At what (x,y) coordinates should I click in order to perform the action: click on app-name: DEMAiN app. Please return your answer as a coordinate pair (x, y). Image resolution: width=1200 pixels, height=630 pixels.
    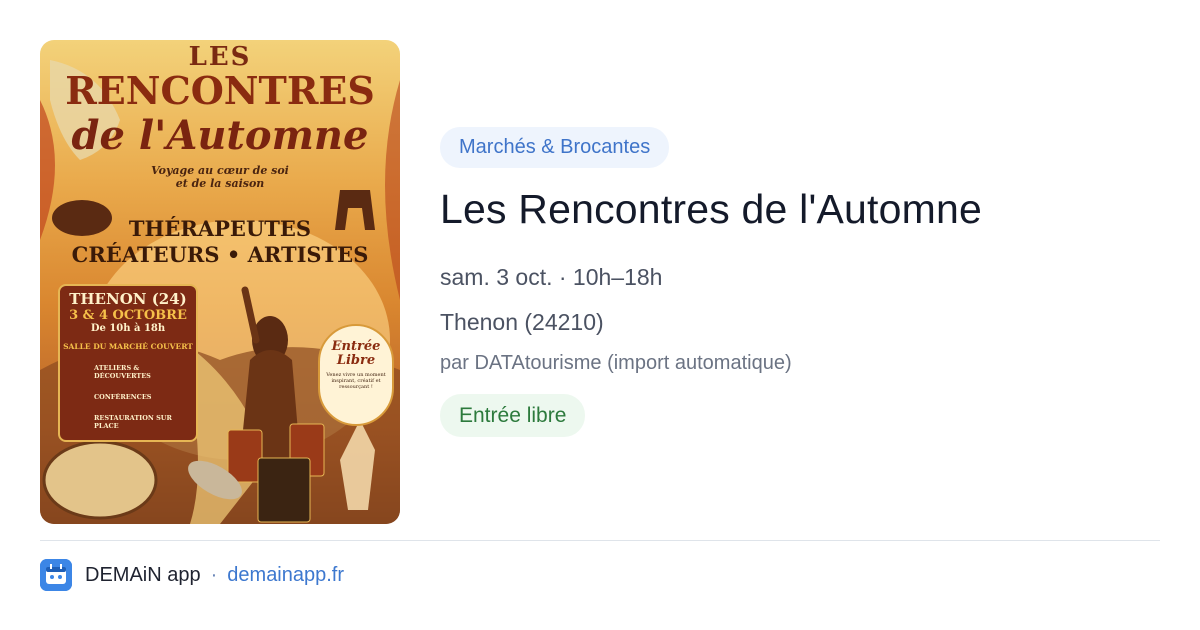
    Looking at the image, I should click on (143, 574).